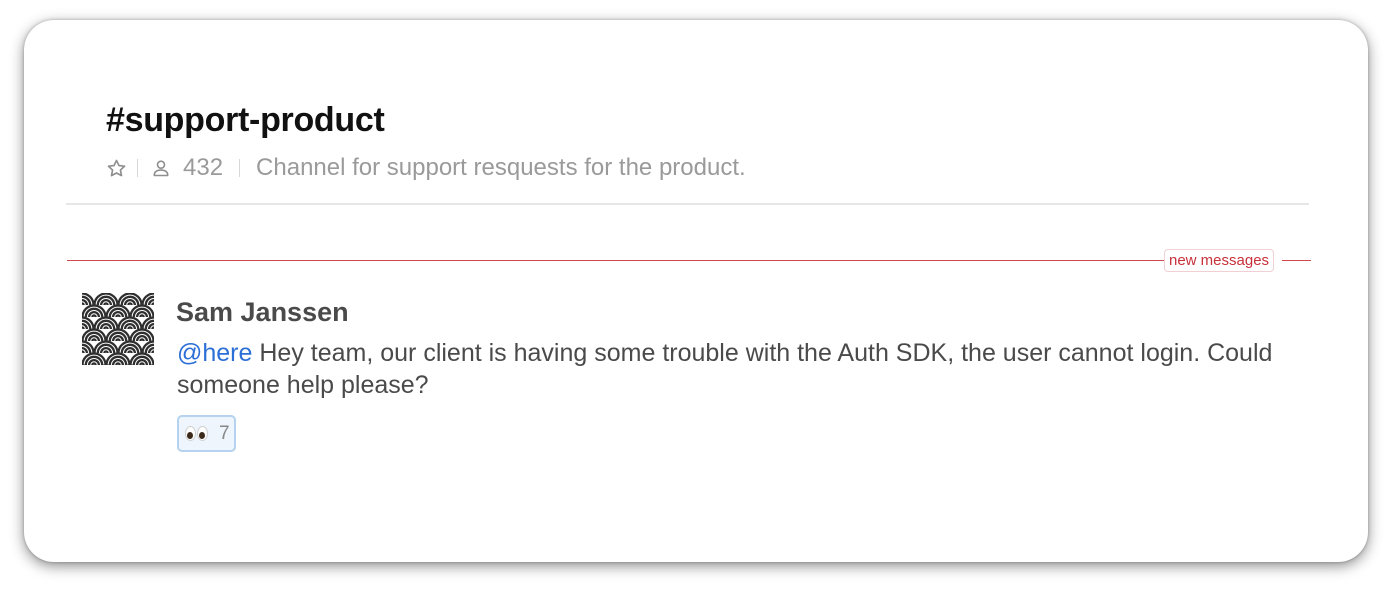  What do you see at coordinates (161, 168) in the screenshot?
I see `member-icon` at bounding box center [161, 168].